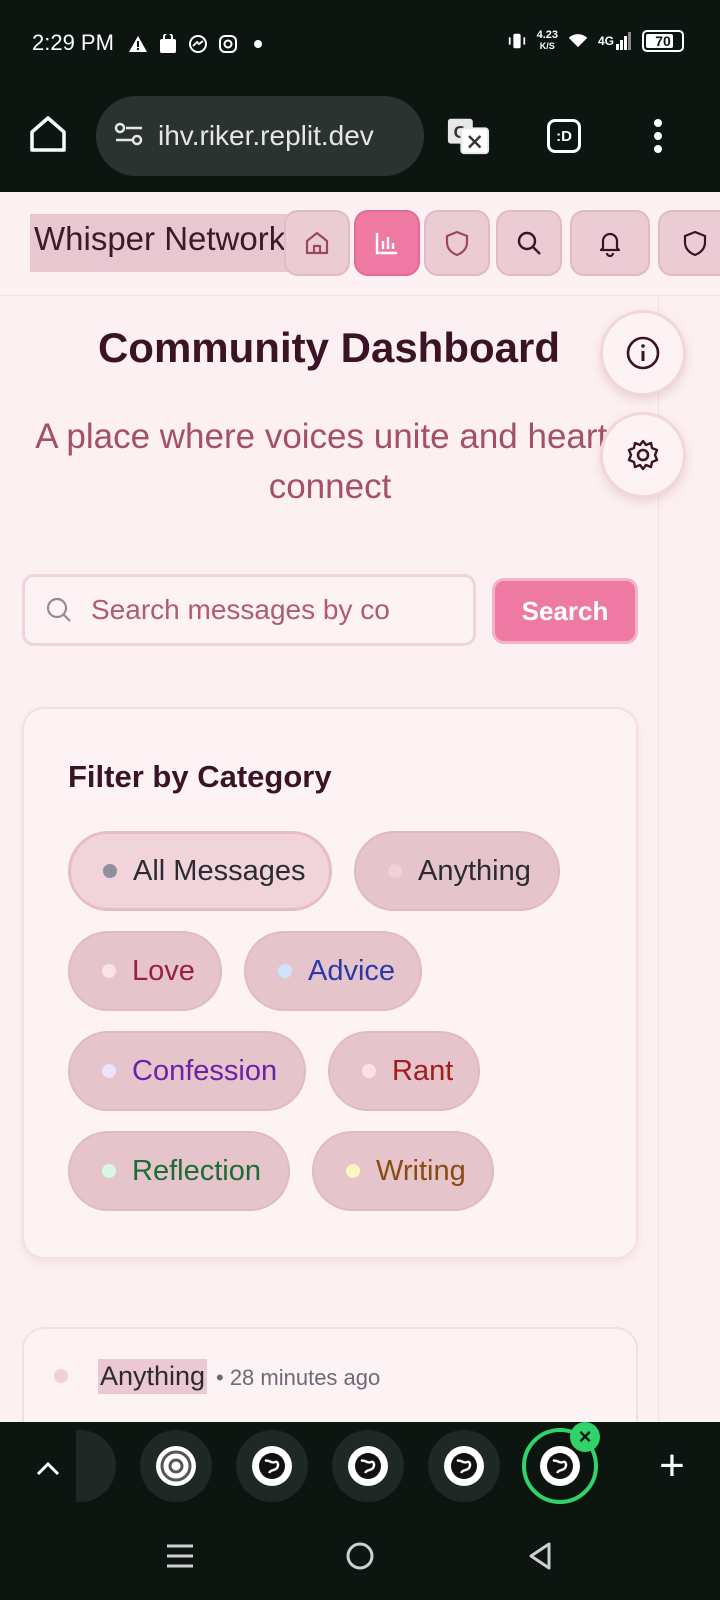 The height and width of the screenshot is (1600, 720). Describe the element at coordinates (198, 44) in the screenshot. I see `messenger-icon` at that location.